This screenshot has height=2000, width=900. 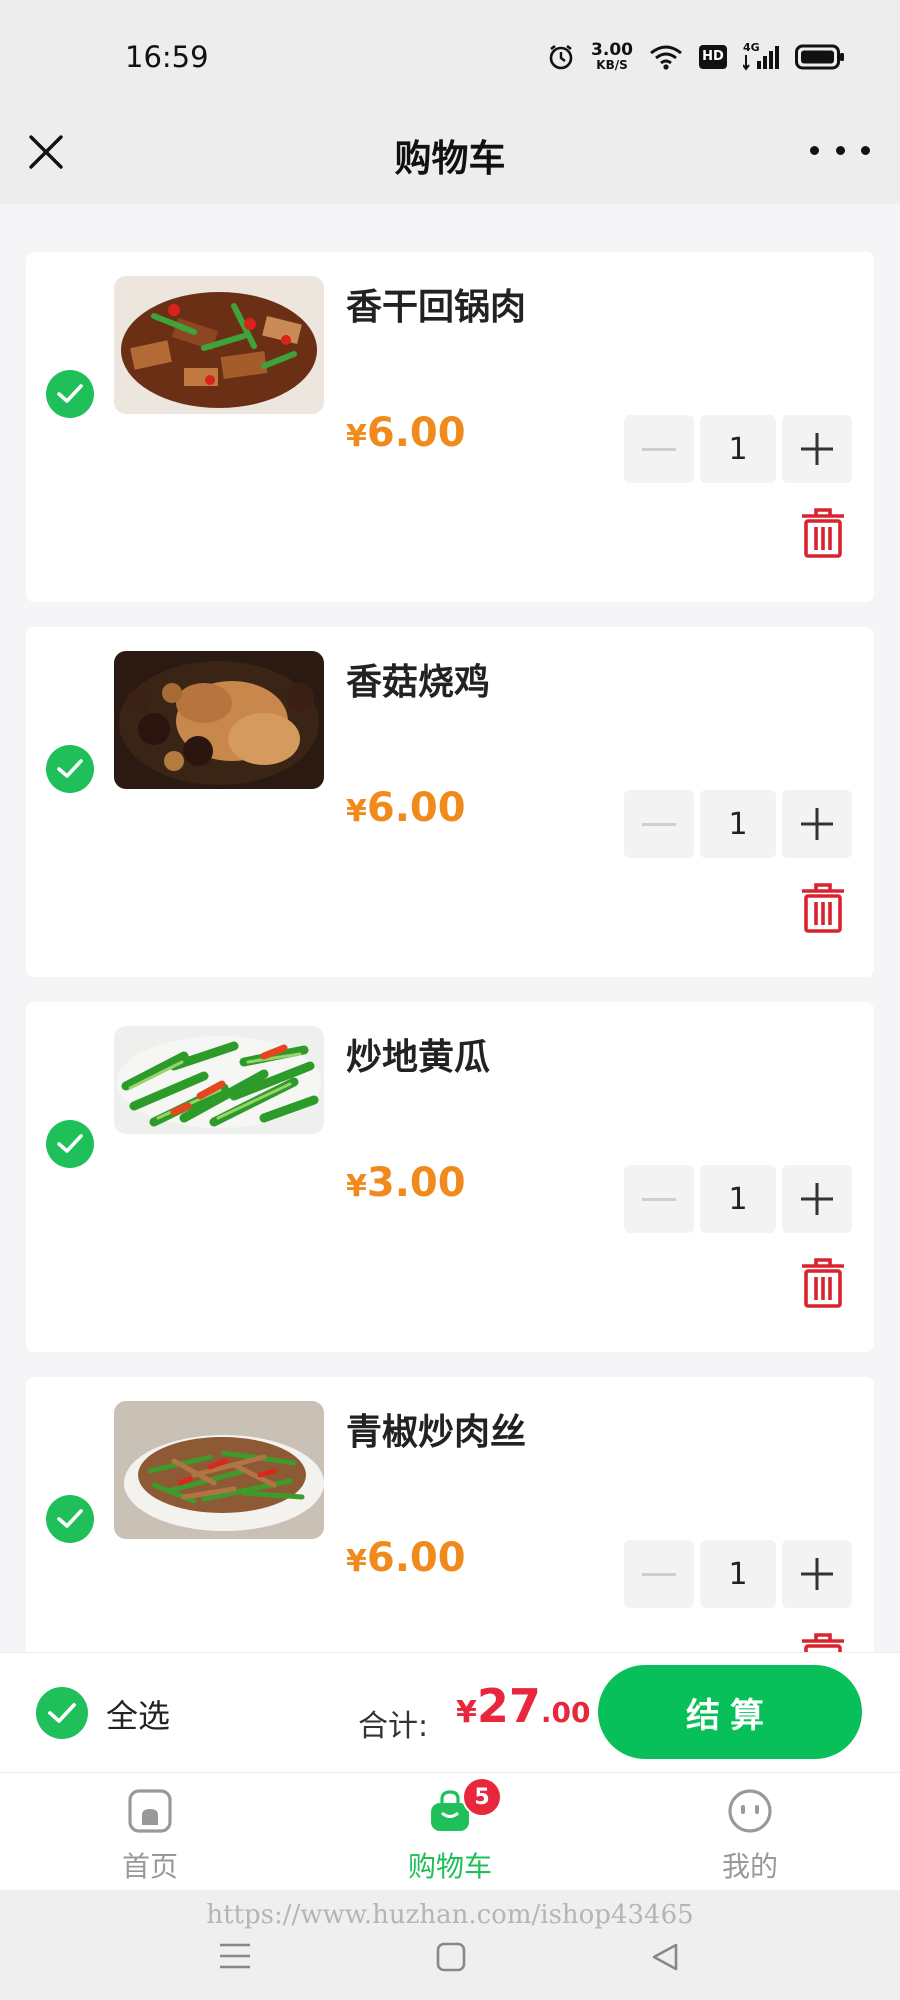 I want to click on net-speed: 3.00 KB/S, so click(x=612, y=56).